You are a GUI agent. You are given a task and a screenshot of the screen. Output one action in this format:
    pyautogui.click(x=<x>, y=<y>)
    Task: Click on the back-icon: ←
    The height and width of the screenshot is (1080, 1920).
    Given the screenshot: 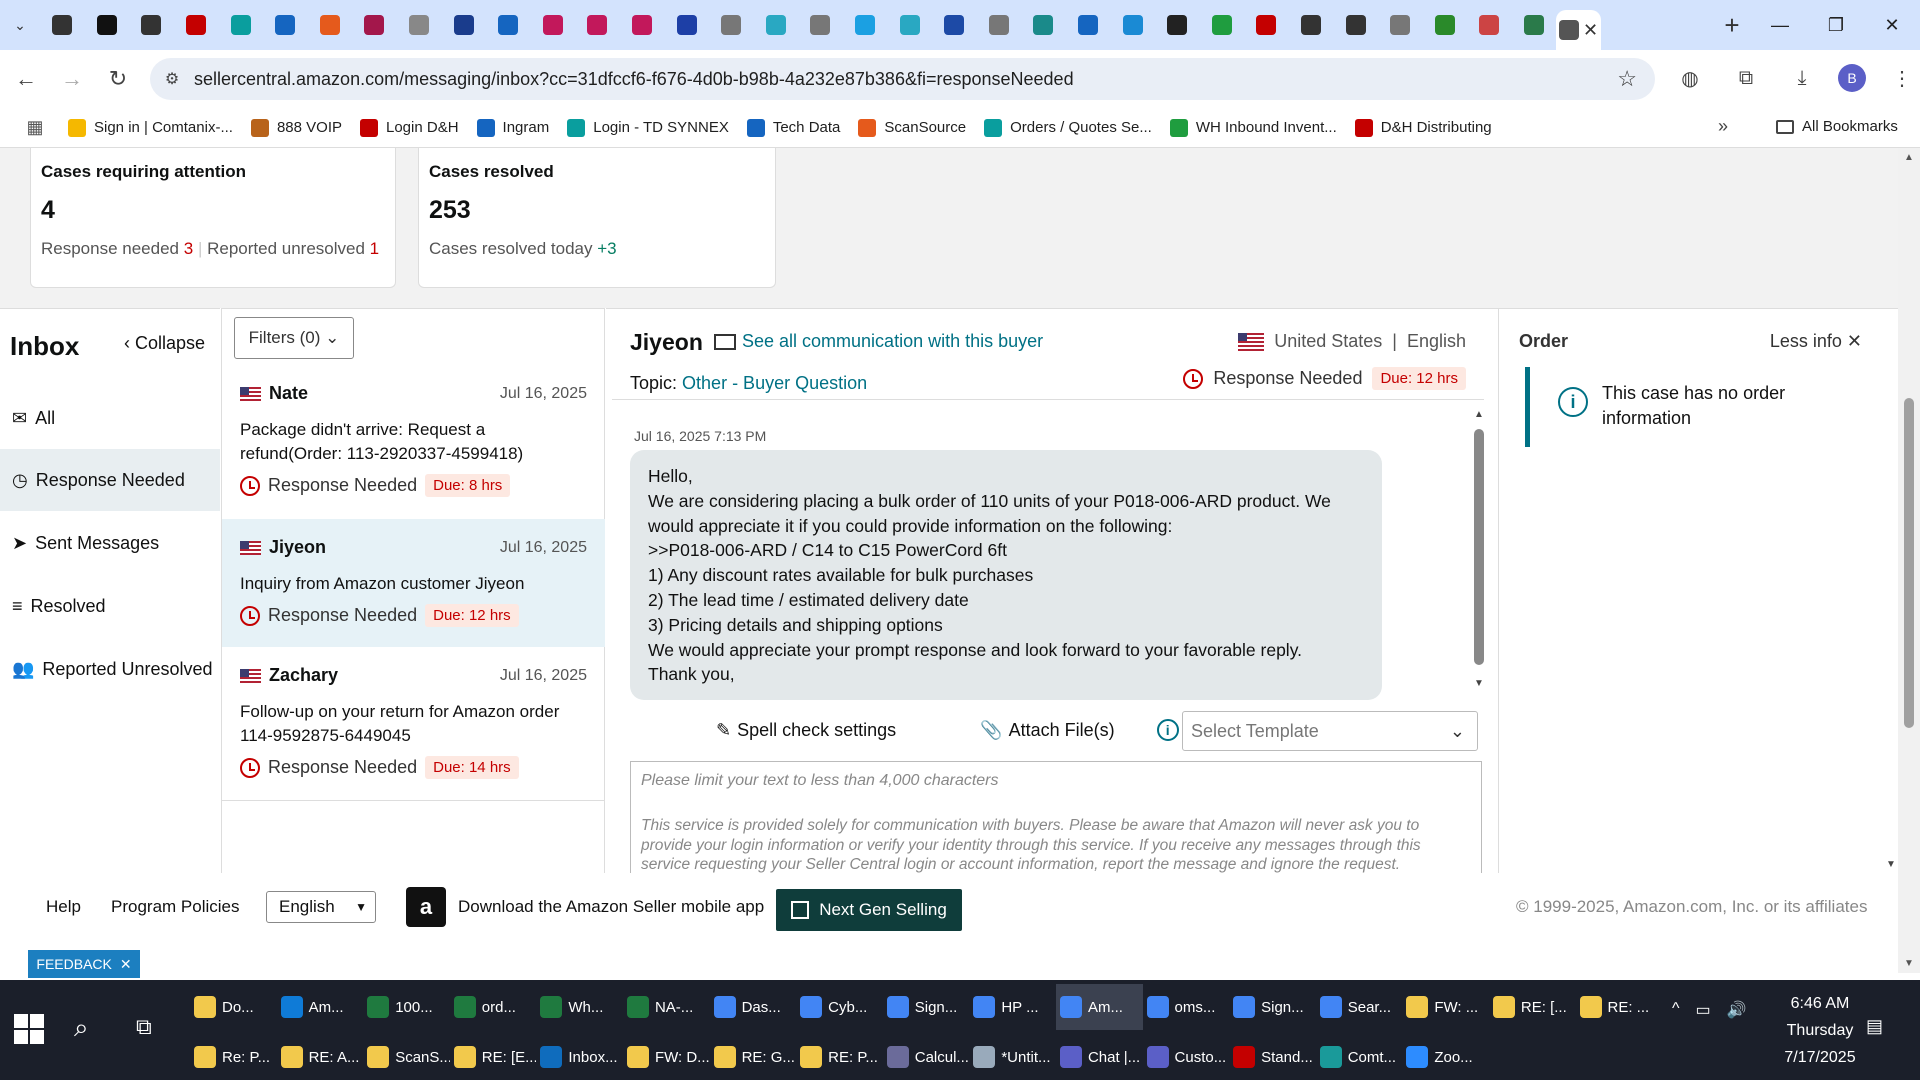 What is the action you would take?
    pyautogui.click(x=26, y=79)
    